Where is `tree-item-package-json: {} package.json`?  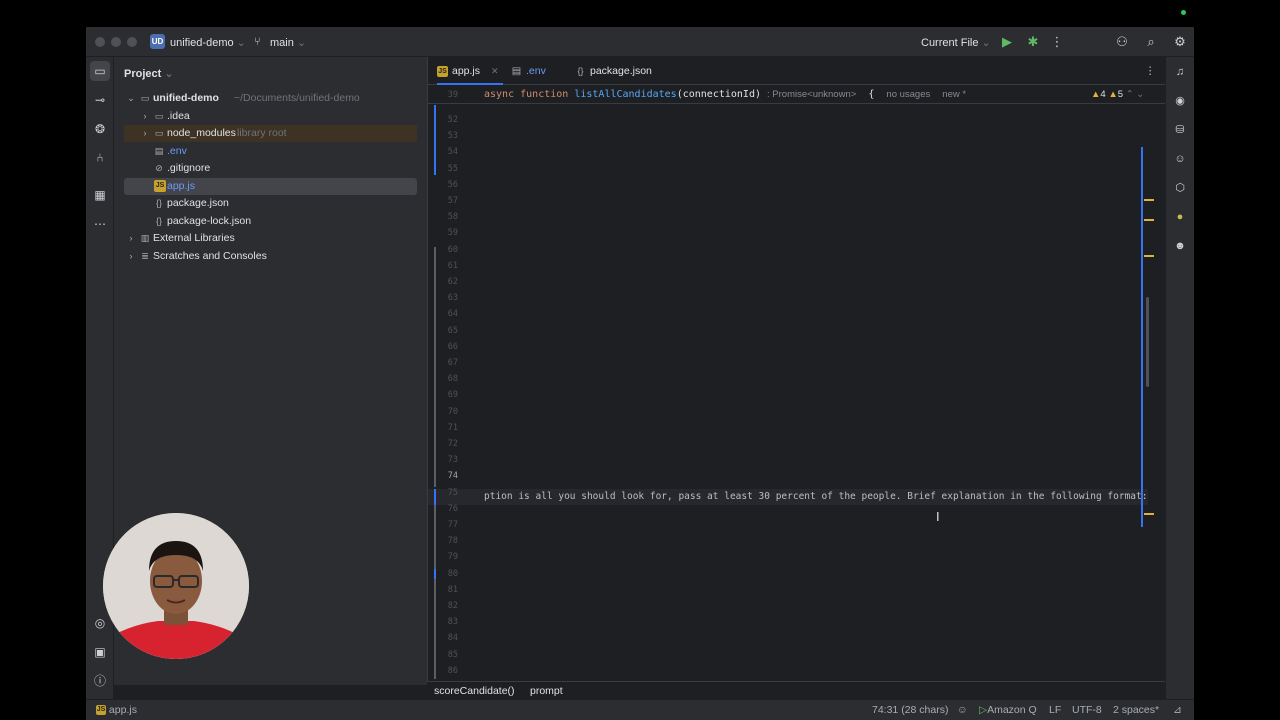
tree-item-package-json: {} package.json is located at coordinates (270, 203).